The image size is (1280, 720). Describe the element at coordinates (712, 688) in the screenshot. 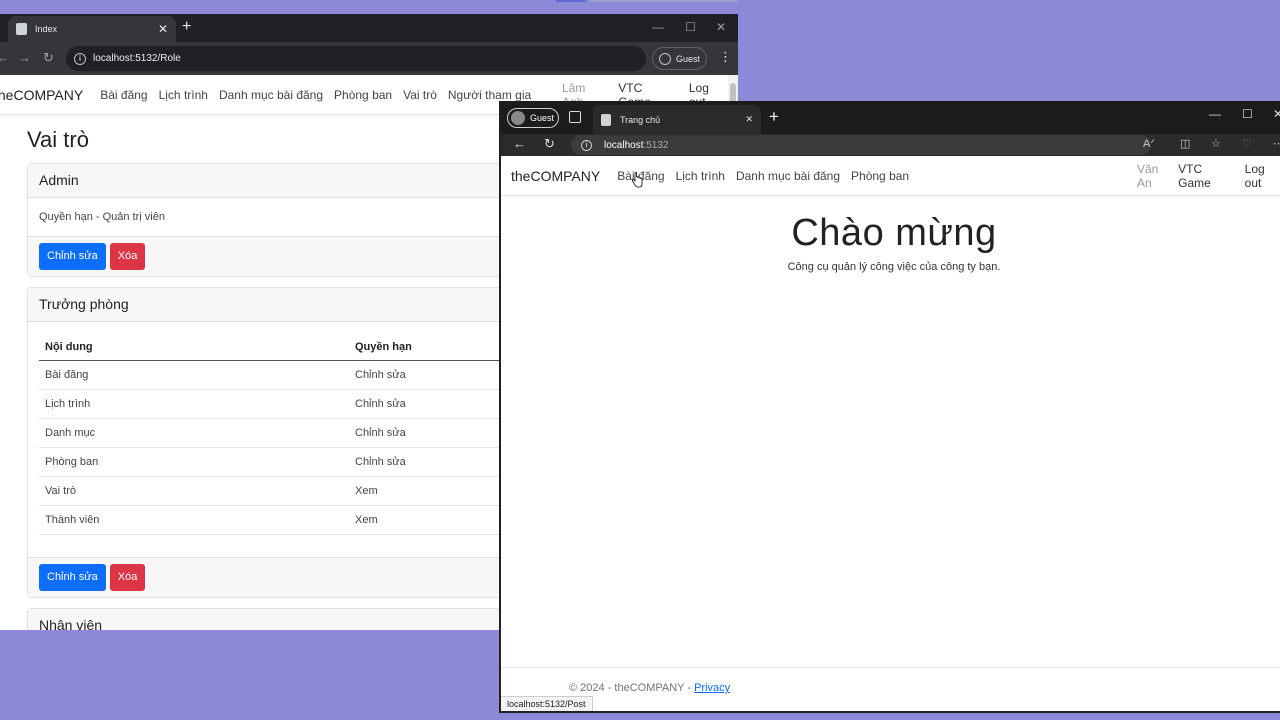

I see `privacy-link: Privacy` at that location.